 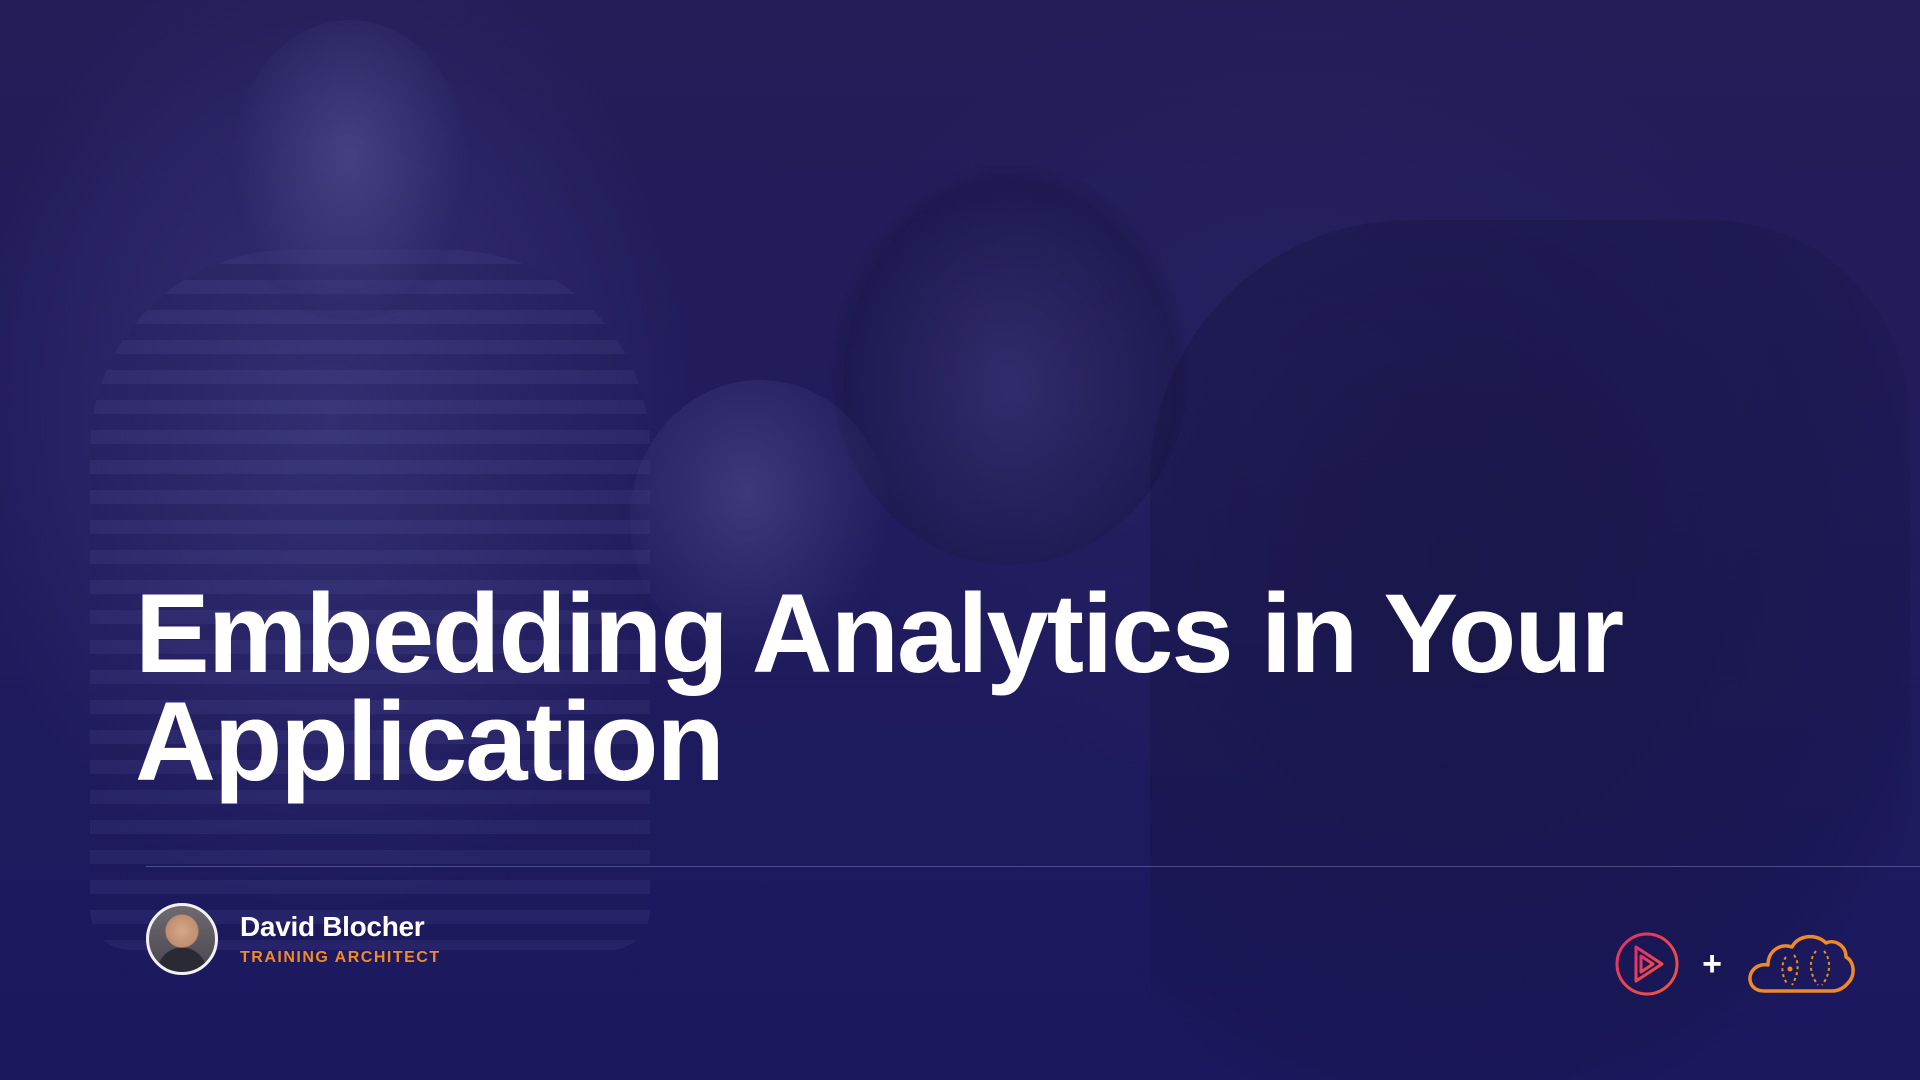 What do you see at coordinates (1647, 964) in the screenshot?
I see `pluralsight-play-icon` at bounding box center [1647, 964].